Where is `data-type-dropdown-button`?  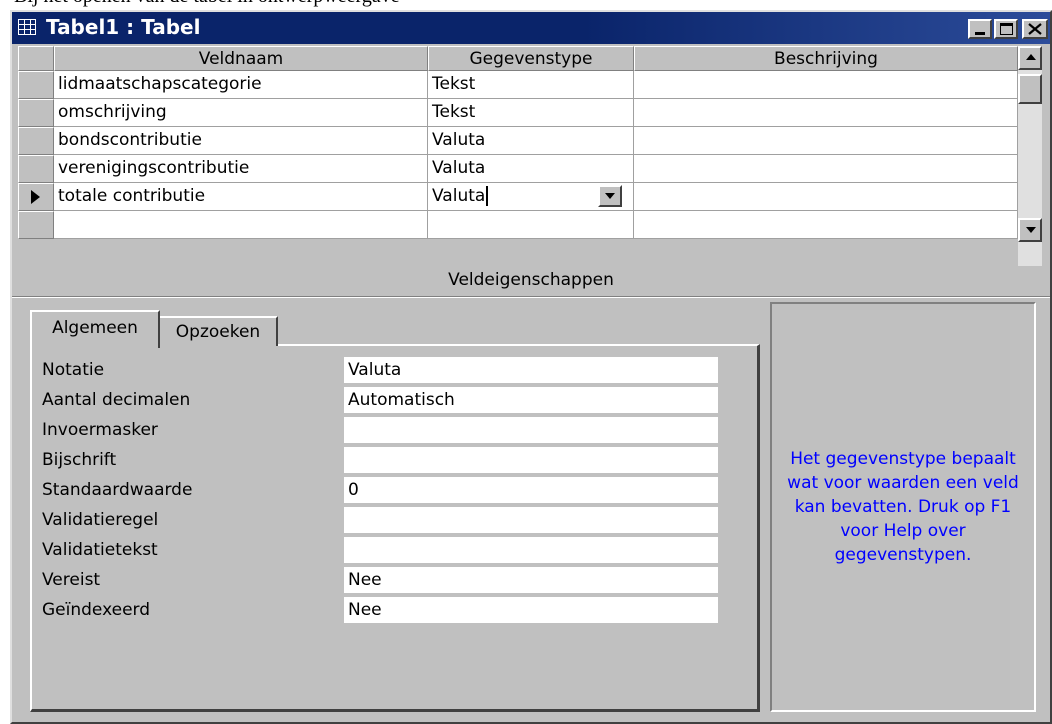
data-type-dropdown-button is located at coordinates (610, 196).